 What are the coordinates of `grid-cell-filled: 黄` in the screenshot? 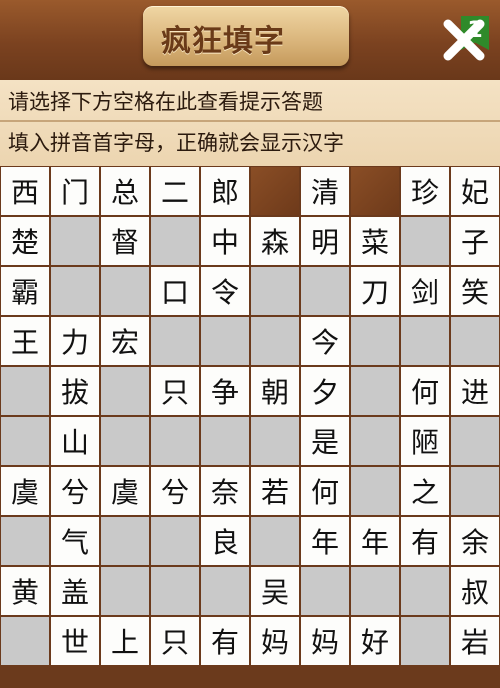 It's located at (25, 591).